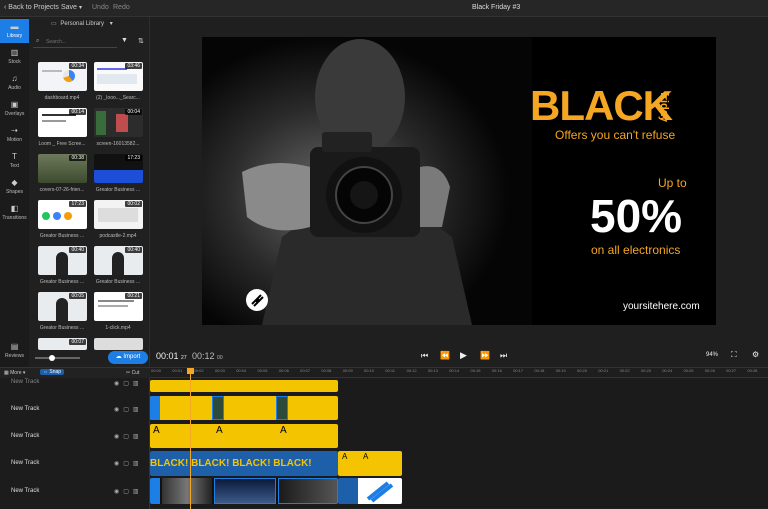 The width and height of the screenshot is (768, 509). I want to click on media-thumbnail: 00:34, so click(62, 76).